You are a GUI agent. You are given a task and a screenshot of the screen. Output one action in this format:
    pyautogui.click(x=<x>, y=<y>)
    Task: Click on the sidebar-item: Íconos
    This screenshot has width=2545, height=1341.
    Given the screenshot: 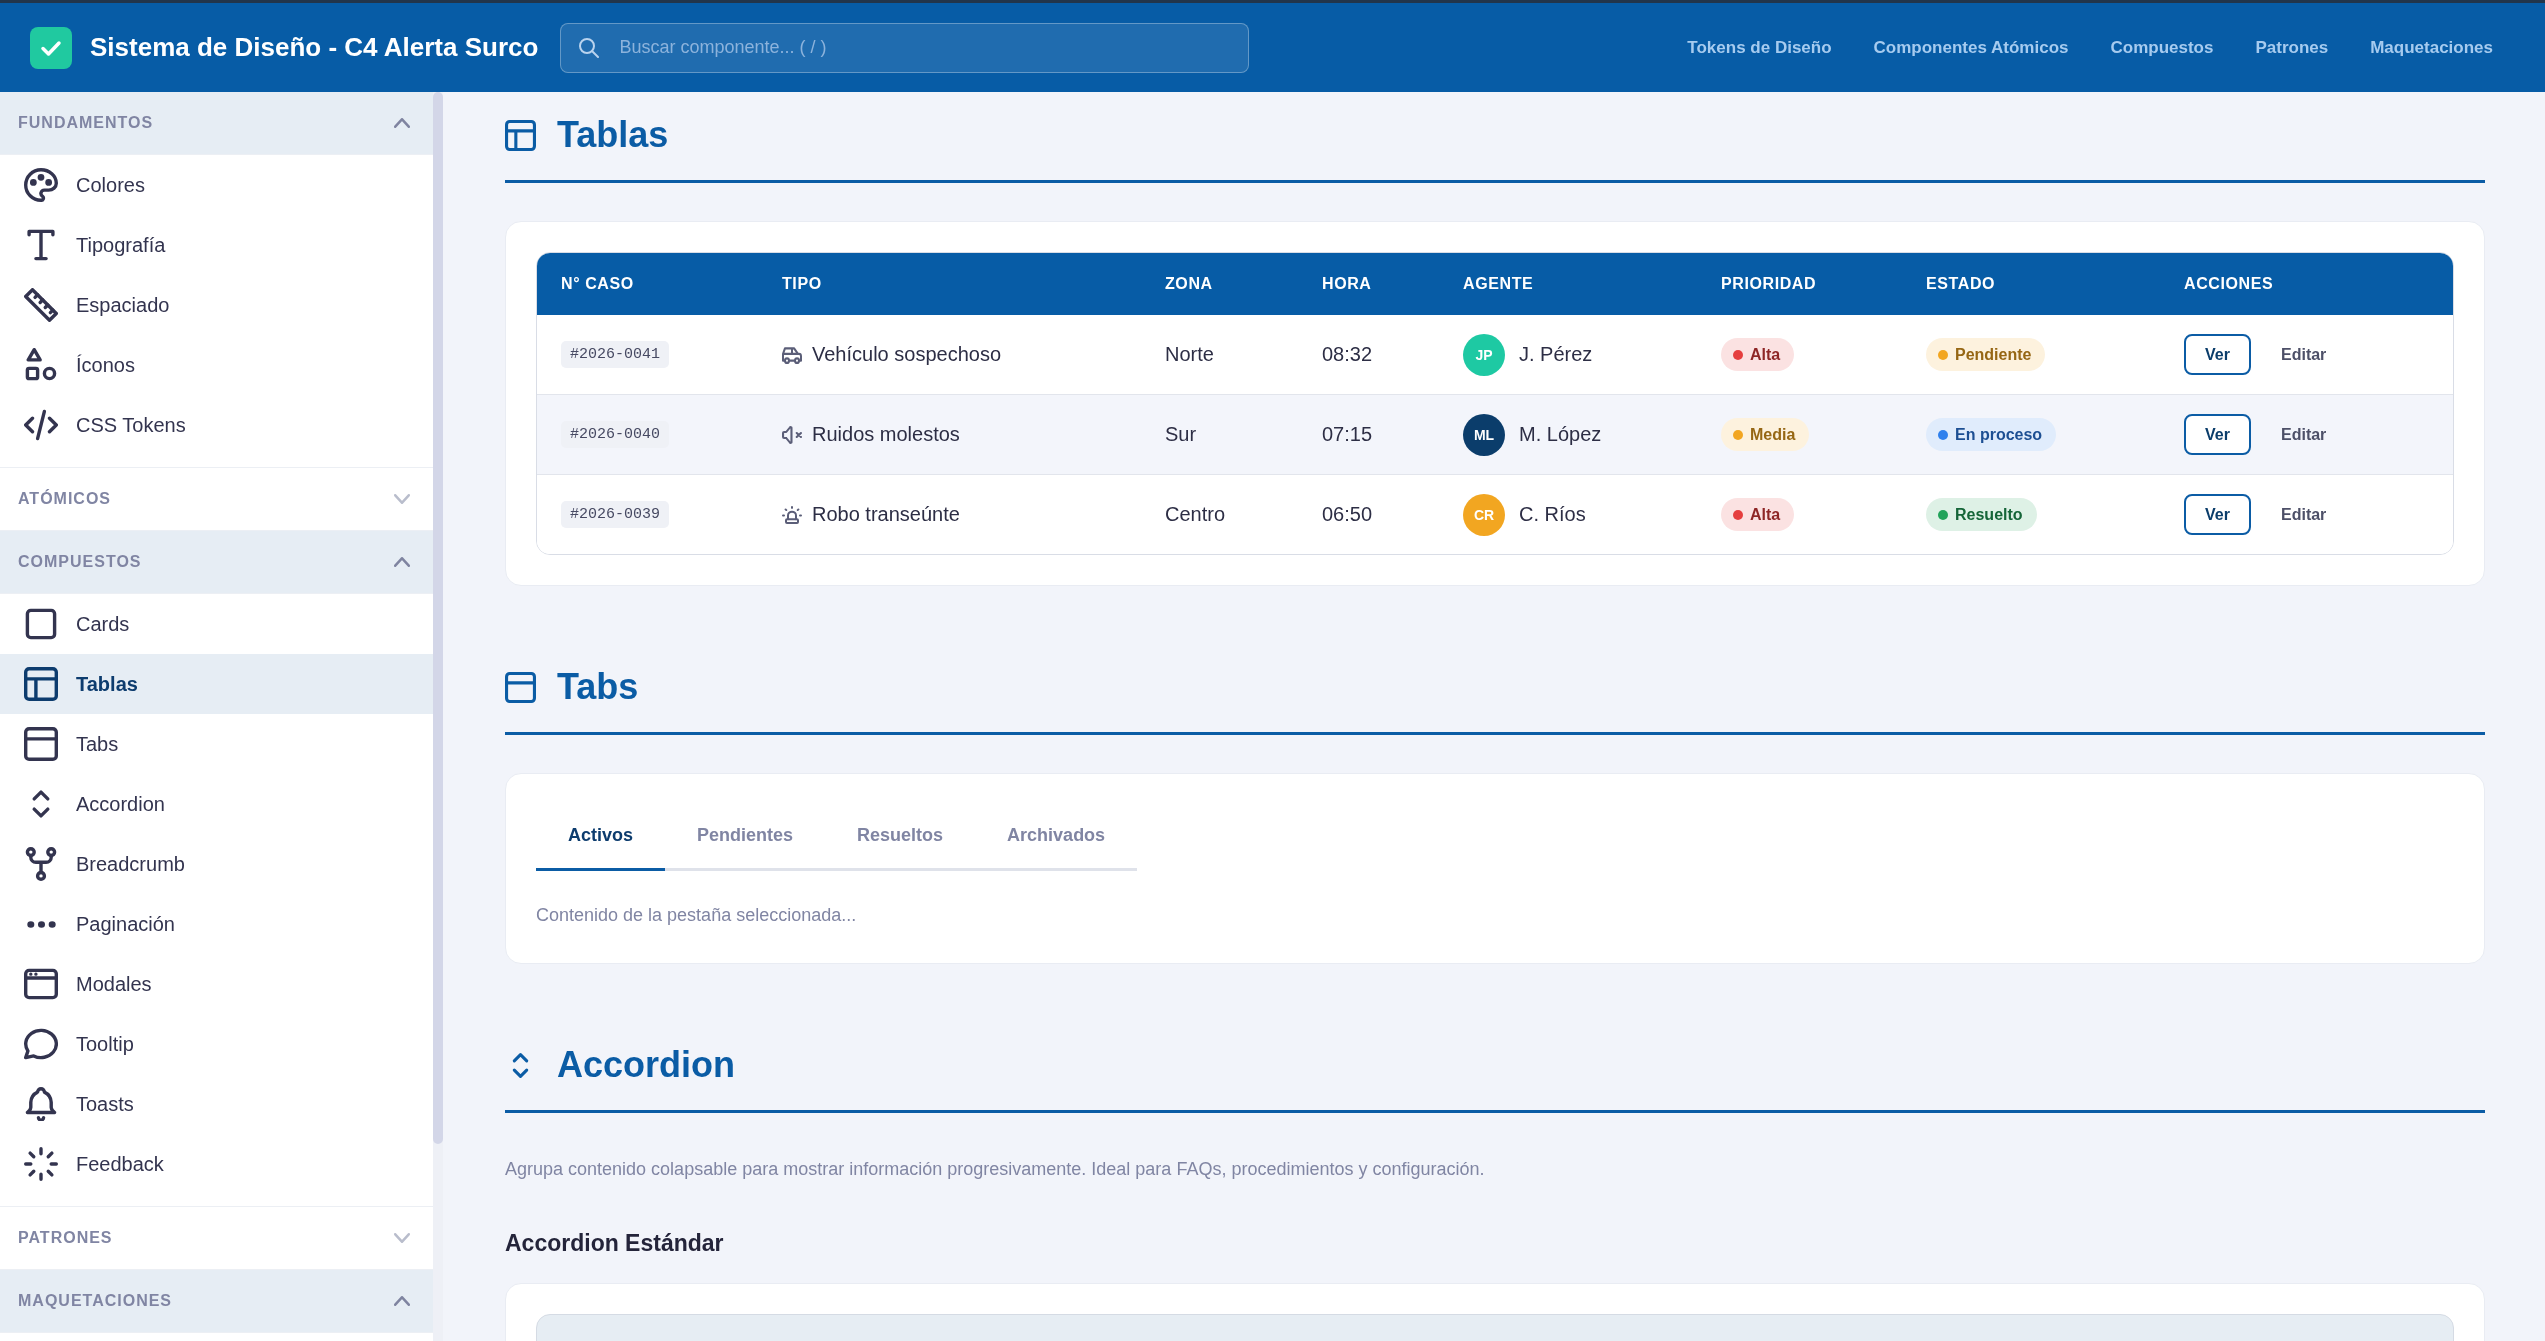 What is the action you would take?
    pyautogui.click(x=216, y=365)
    